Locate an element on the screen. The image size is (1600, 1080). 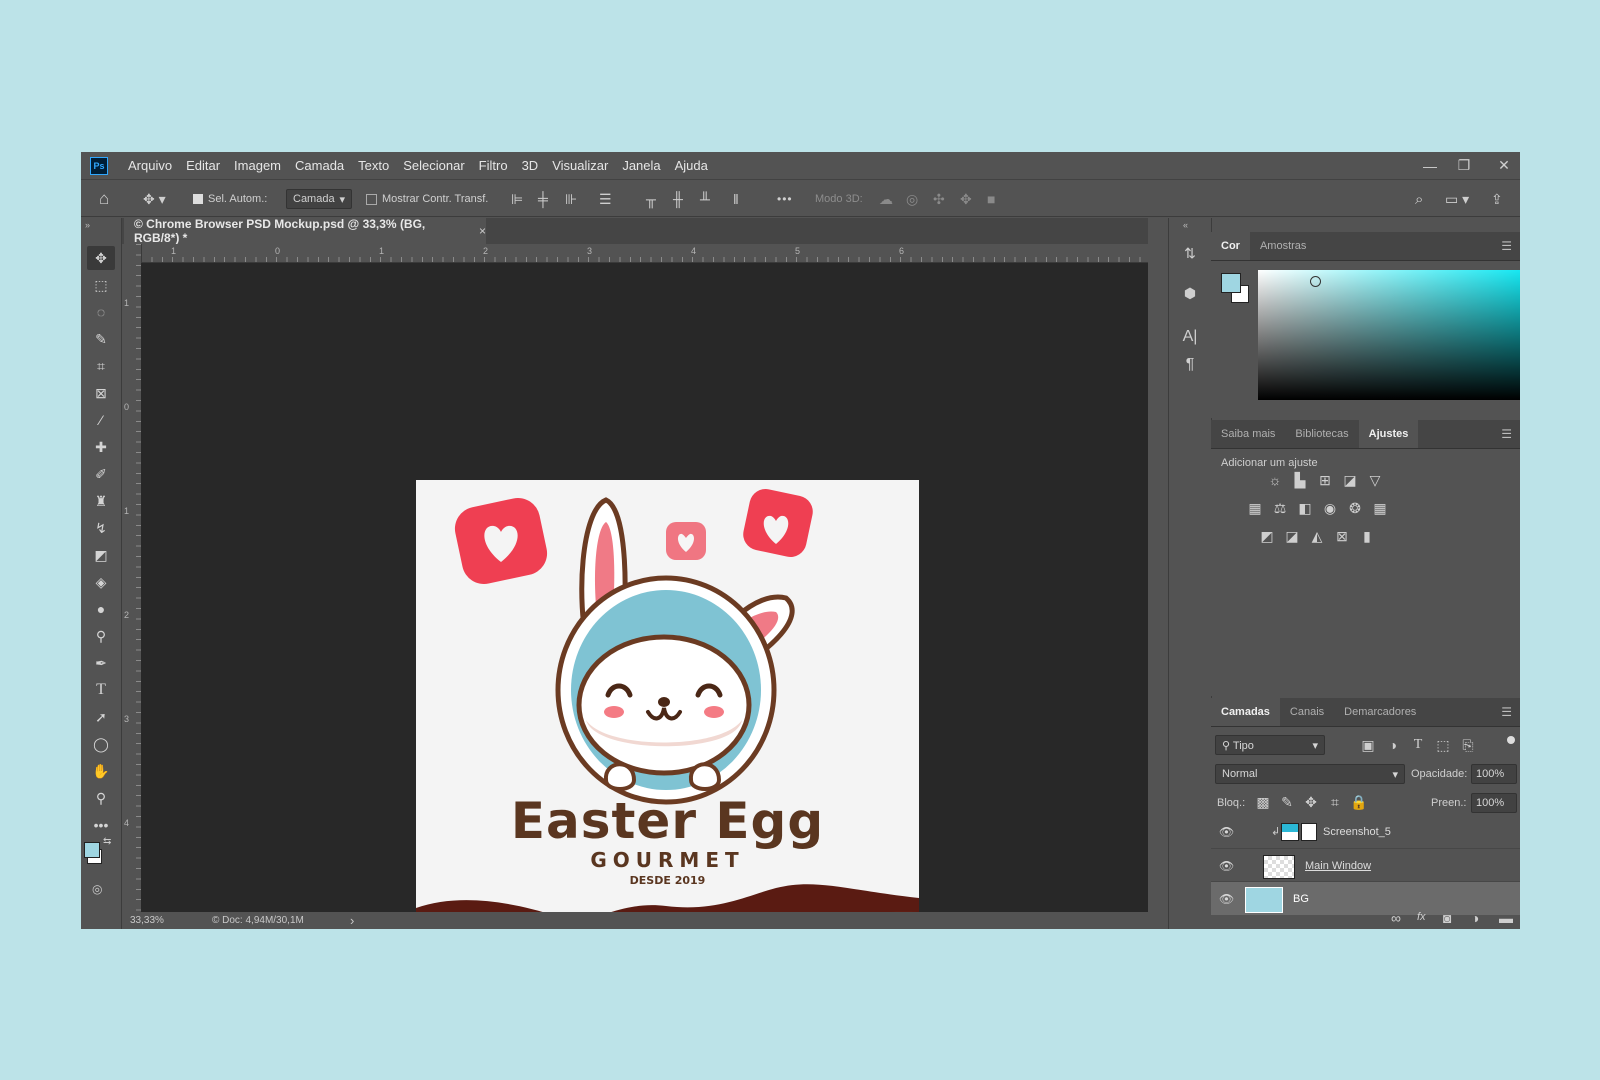
channel-mixer-icon: ❂ is located at coordinates (1355, 508).